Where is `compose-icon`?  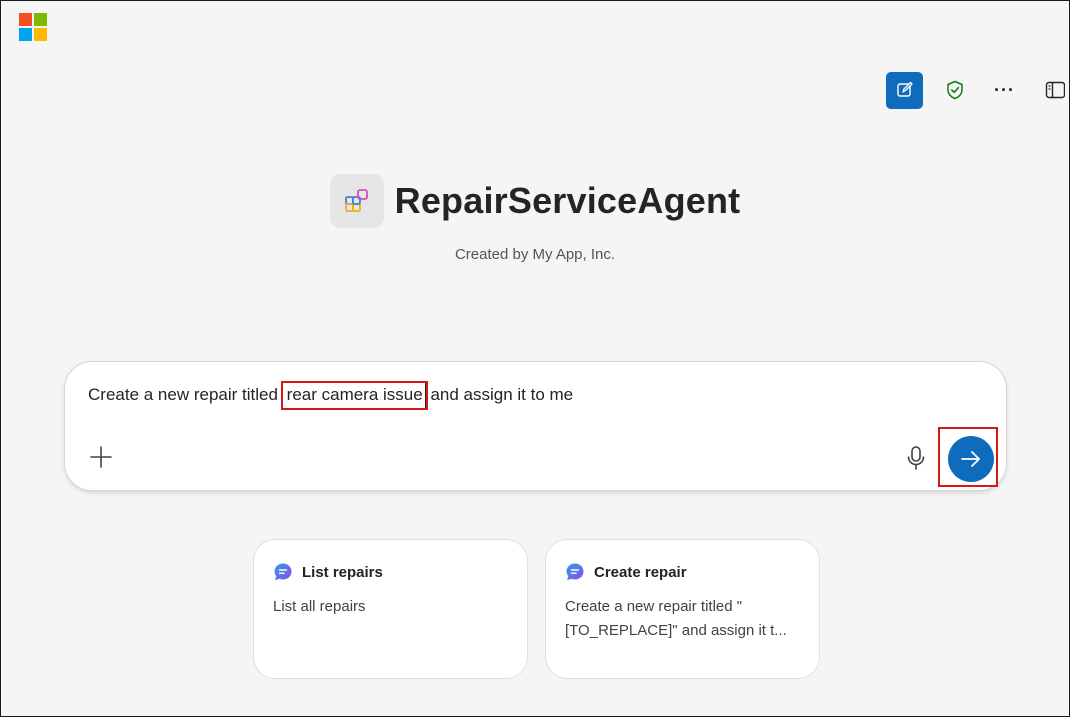
compose-icon is located at coordinates (904, 89).